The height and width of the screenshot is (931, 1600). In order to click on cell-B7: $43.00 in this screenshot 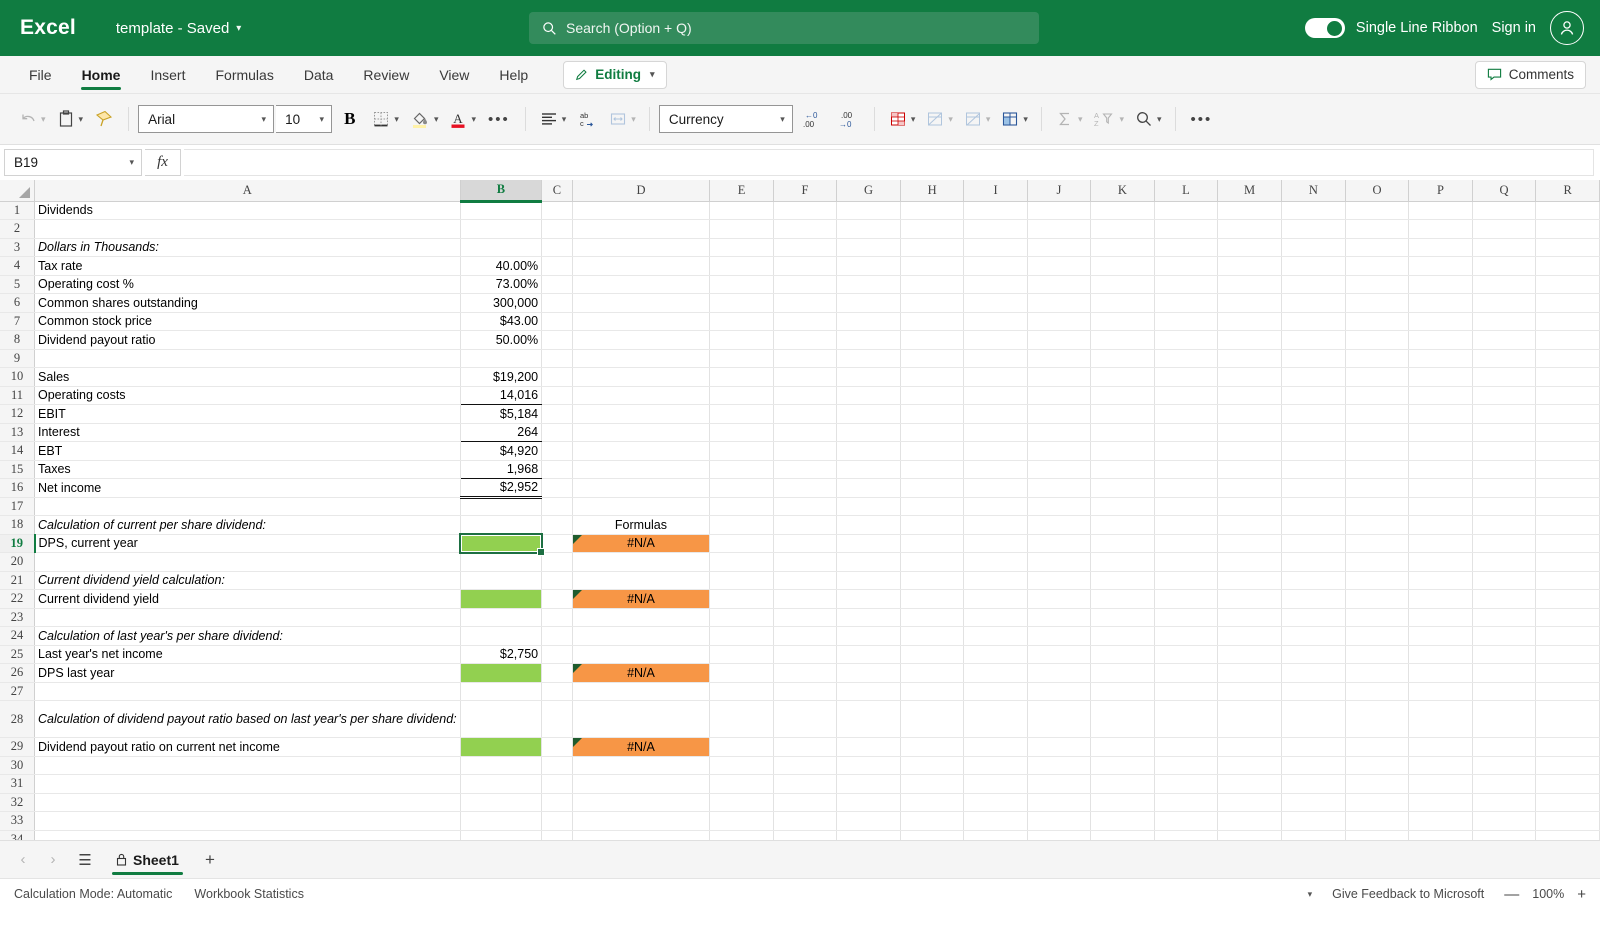, I will do `click(501, 321)`.